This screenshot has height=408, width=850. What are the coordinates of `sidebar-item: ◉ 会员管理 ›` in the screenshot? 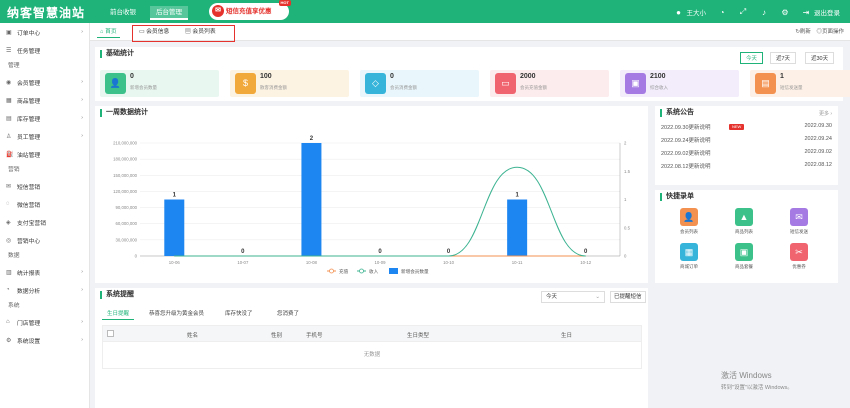 It's located at (44, 82).